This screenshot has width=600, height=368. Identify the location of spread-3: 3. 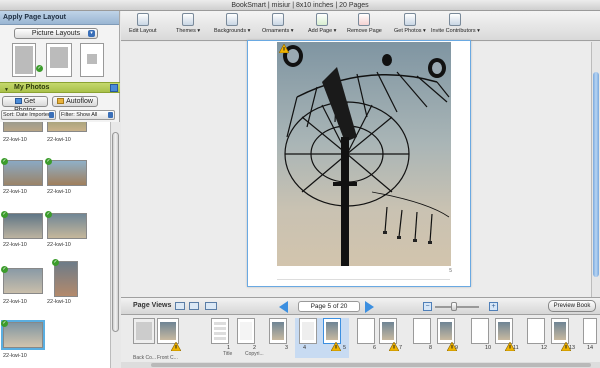
(280, 338).